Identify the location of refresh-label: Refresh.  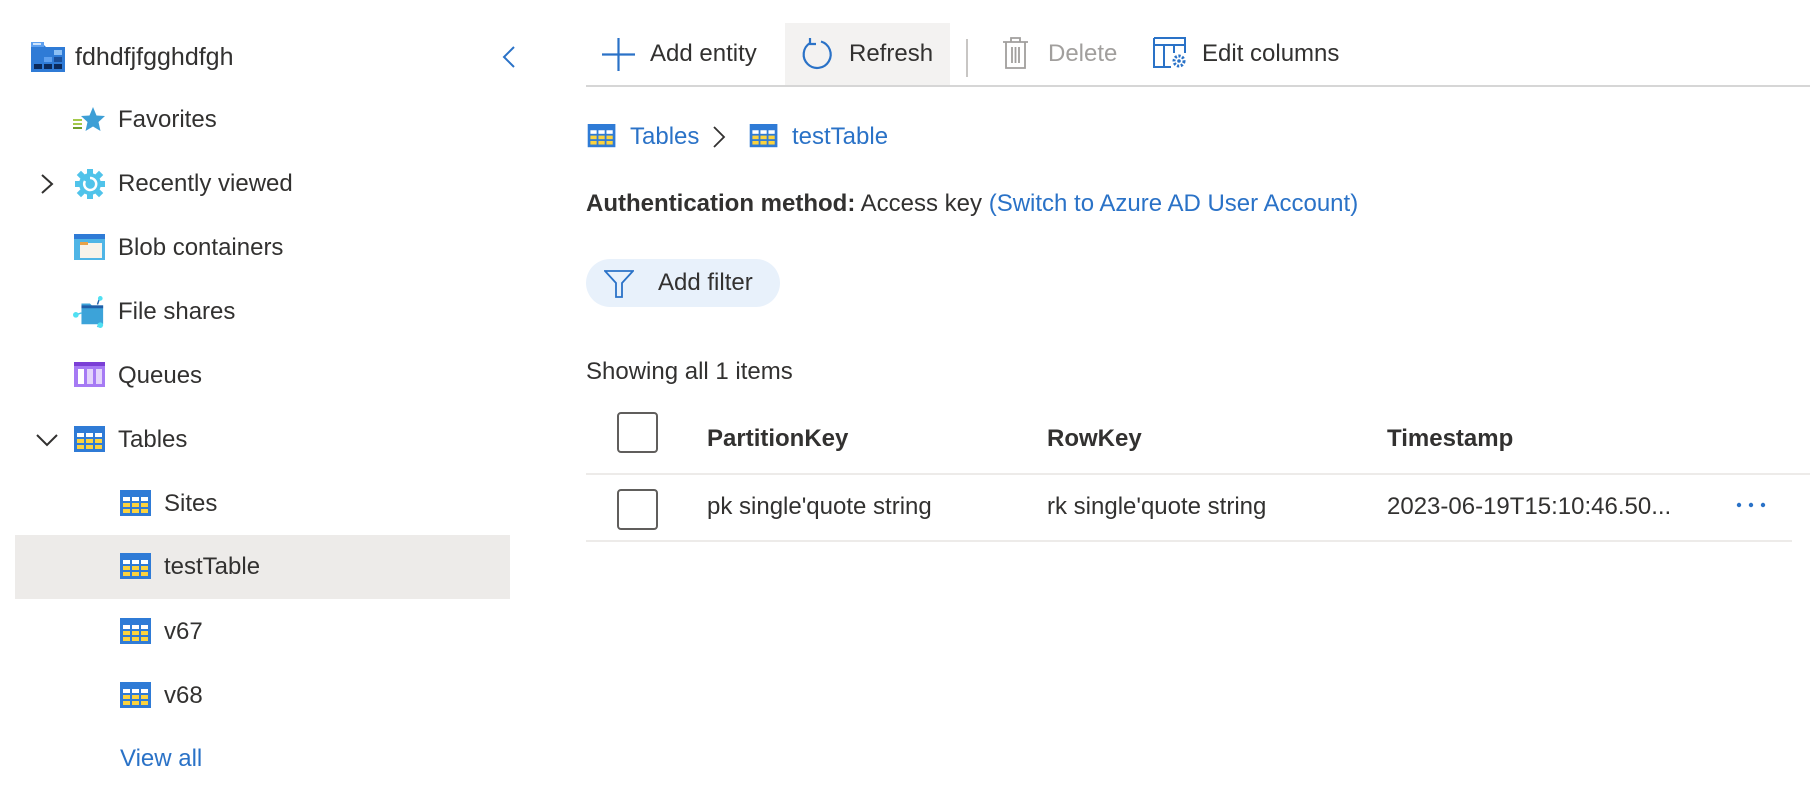
(891, 53).